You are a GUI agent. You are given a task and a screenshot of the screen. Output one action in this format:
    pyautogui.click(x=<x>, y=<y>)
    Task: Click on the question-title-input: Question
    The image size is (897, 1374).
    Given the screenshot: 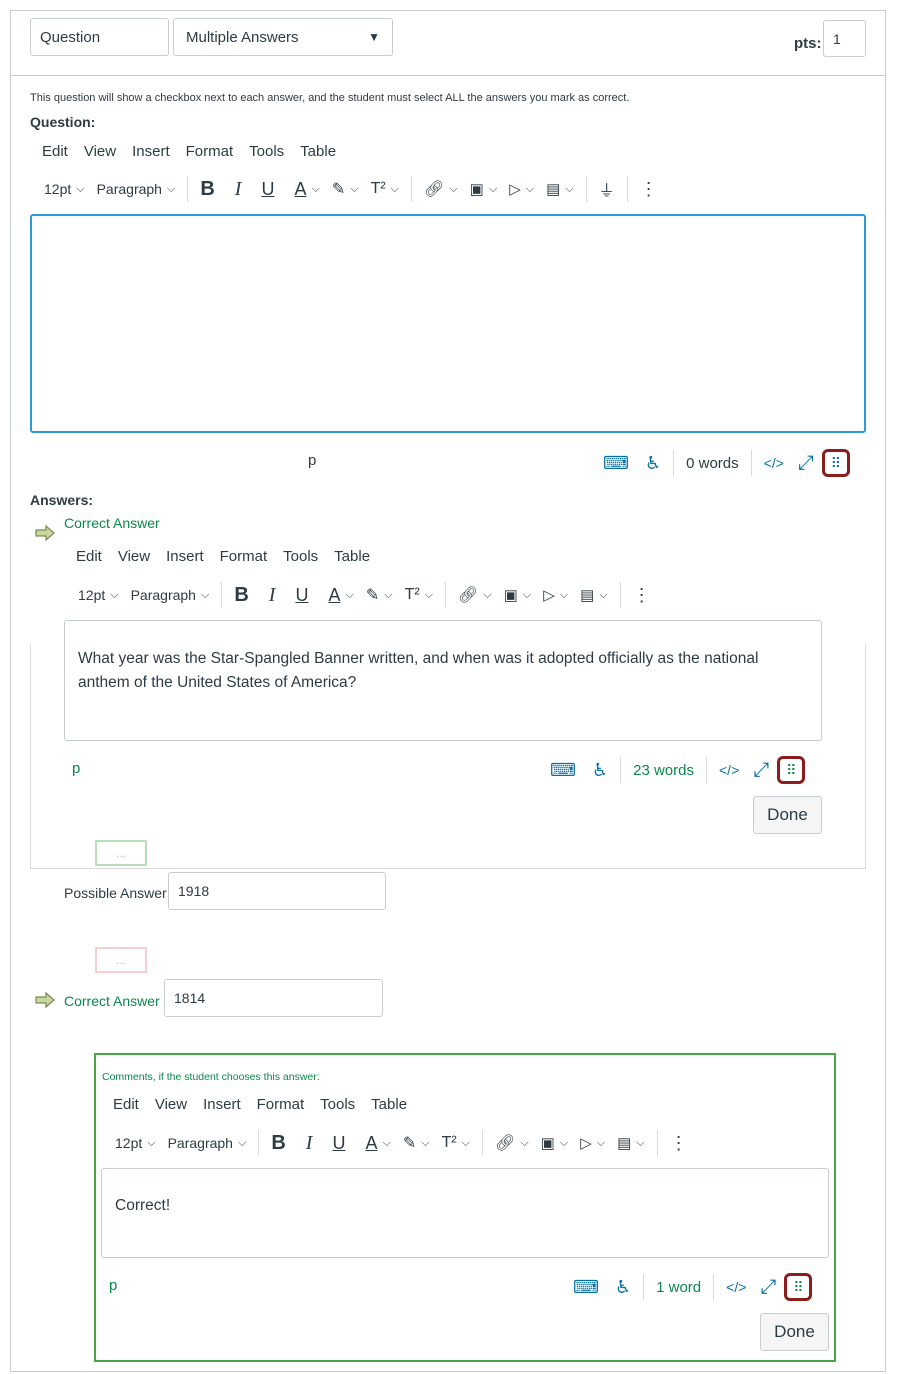 What is the action you would take?
    pyautogui.click(x=99, y=37)
    